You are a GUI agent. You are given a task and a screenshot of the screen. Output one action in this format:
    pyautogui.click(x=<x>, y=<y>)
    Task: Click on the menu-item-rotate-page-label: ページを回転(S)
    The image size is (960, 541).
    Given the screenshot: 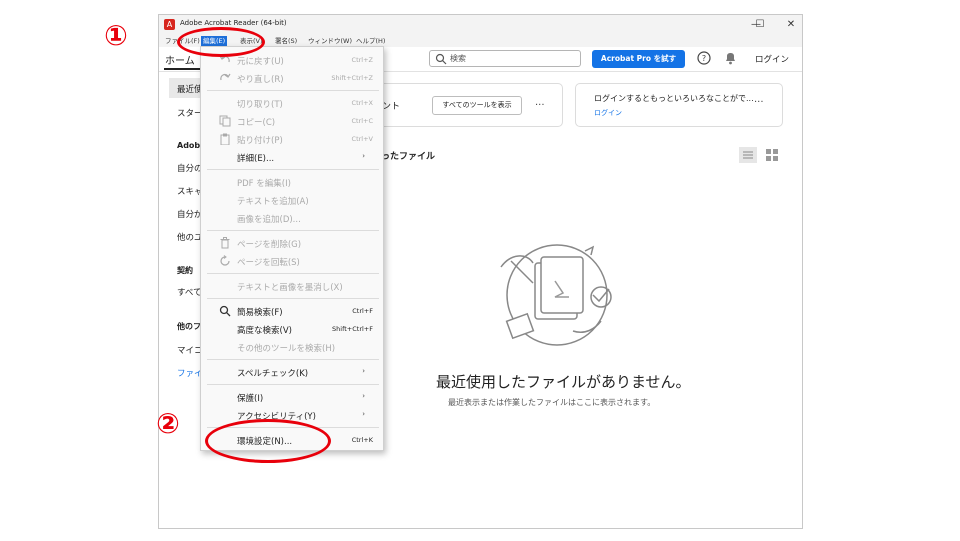 What is the action you would take?
    pyautogui.click(x=268, y=263)
    